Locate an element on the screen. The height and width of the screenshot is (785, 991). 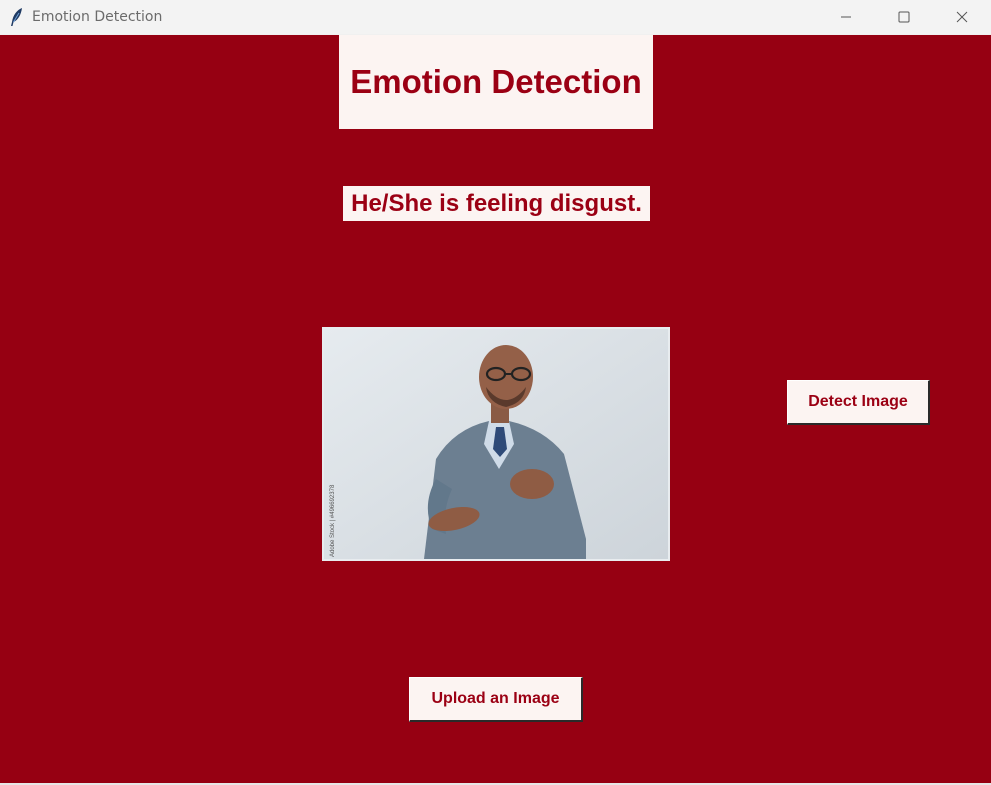
page-title-text: Emotion Detection is located at coordinates (496, 81).